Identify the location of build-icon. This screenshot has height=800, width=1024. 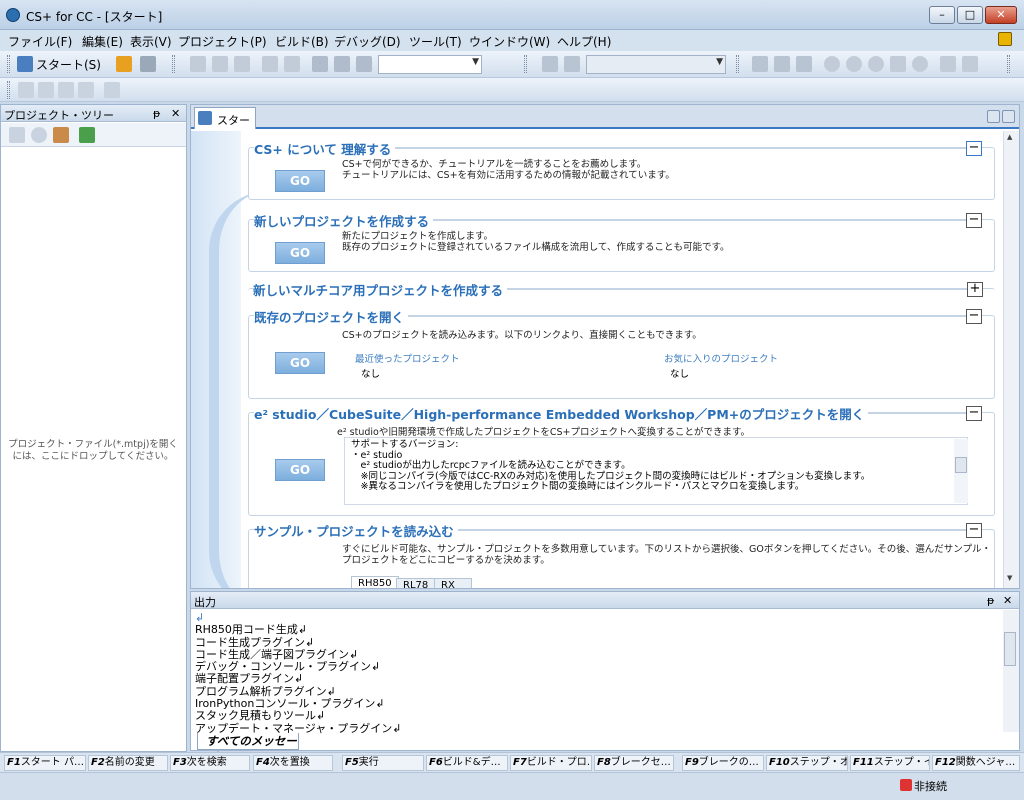
(550, 64).